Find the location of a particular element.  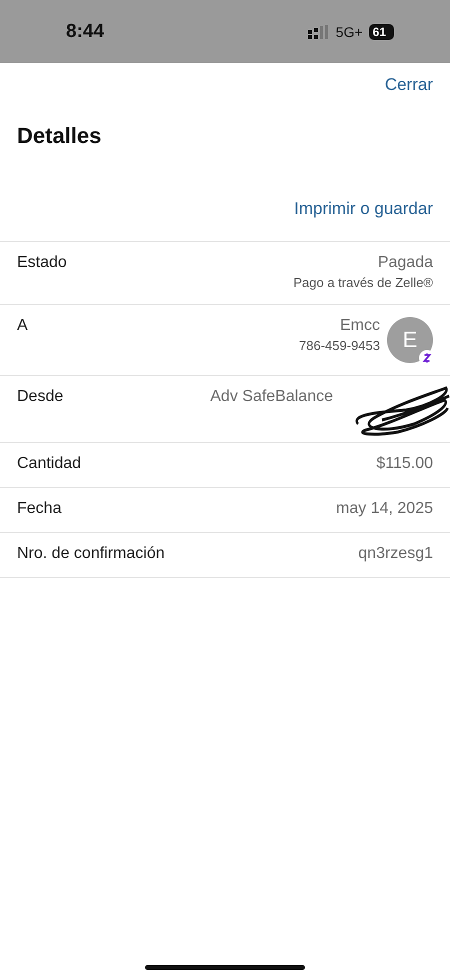

page-title: Detalles is located at coordinates (59, 136).